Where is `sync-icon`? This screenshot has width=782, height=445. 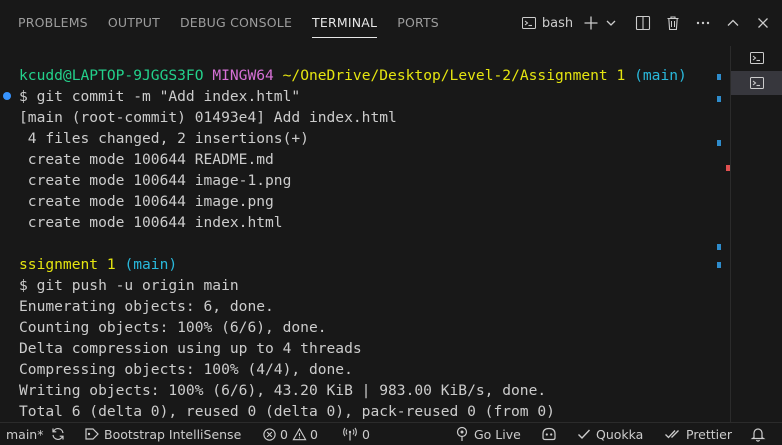 sync-icon is located at coordinates (58, 434).